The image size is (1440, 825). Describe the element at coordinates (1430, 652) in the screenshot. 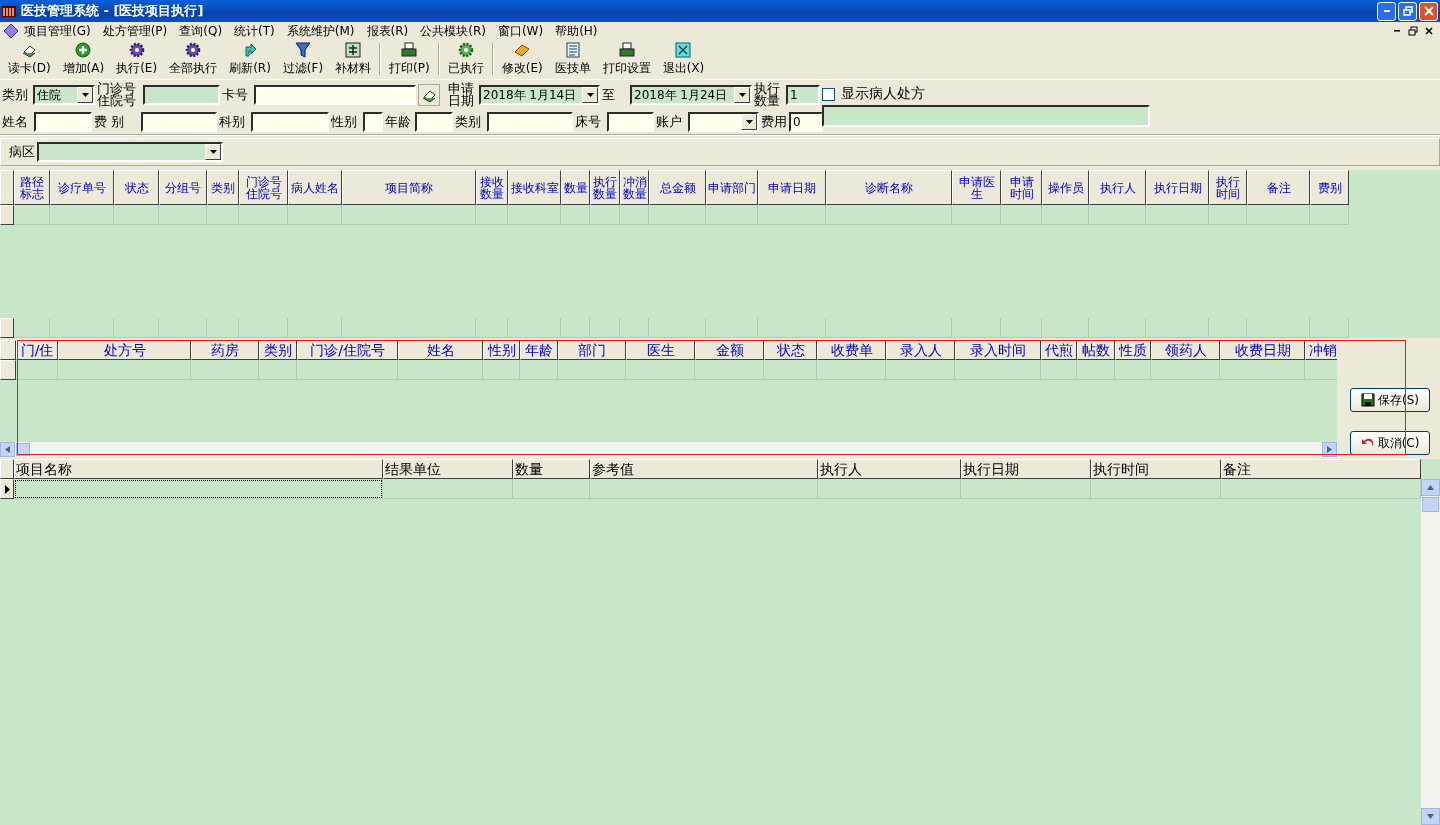

I see `vertical-scrollbar` at that location.